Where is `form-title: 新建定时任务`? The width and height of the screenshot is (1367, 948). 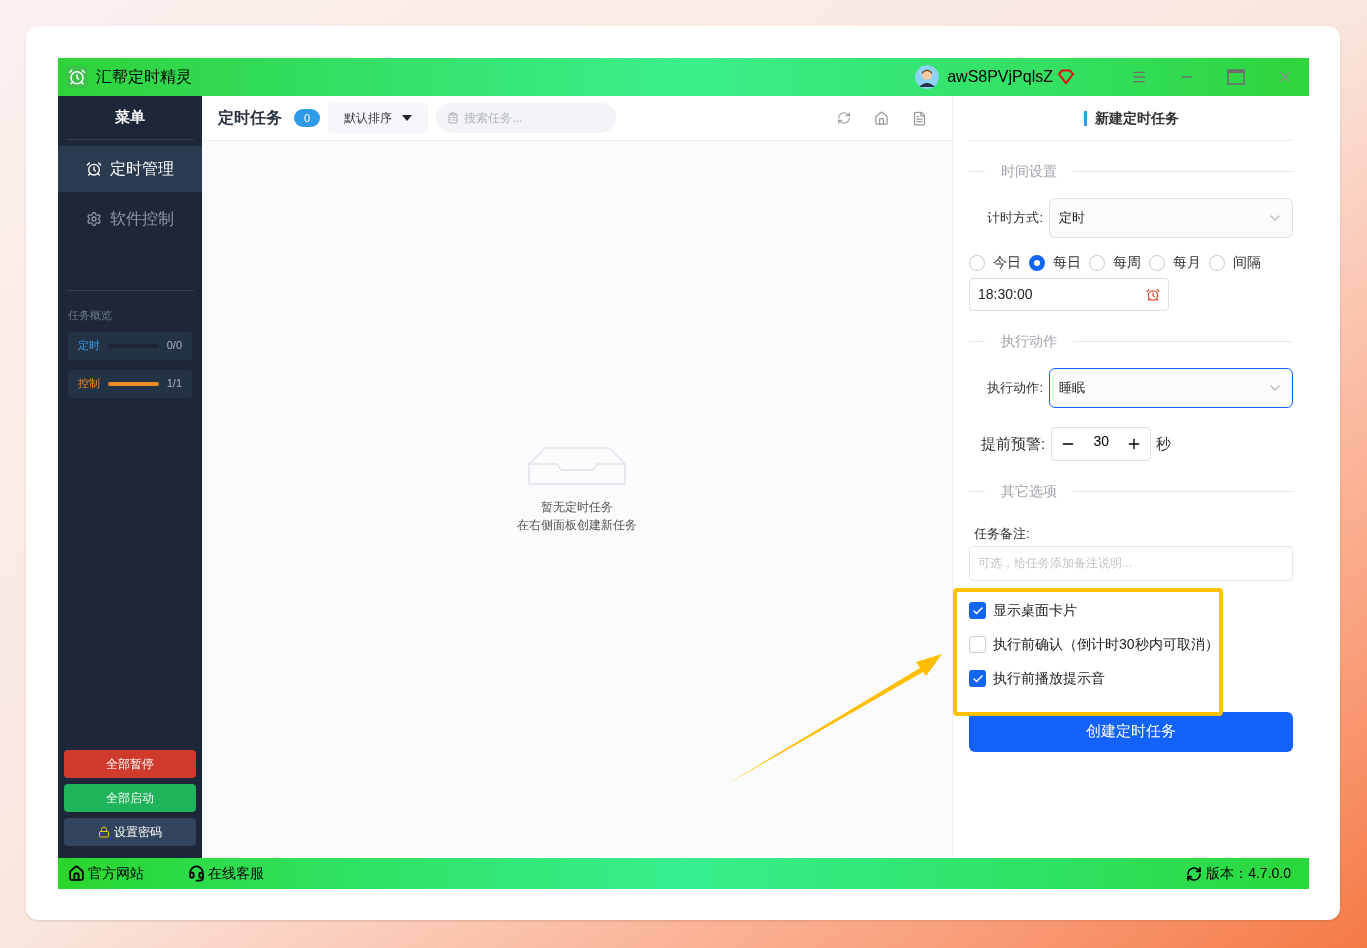 form-title: 新建定时任务 is located at coordinates (1136, 118).